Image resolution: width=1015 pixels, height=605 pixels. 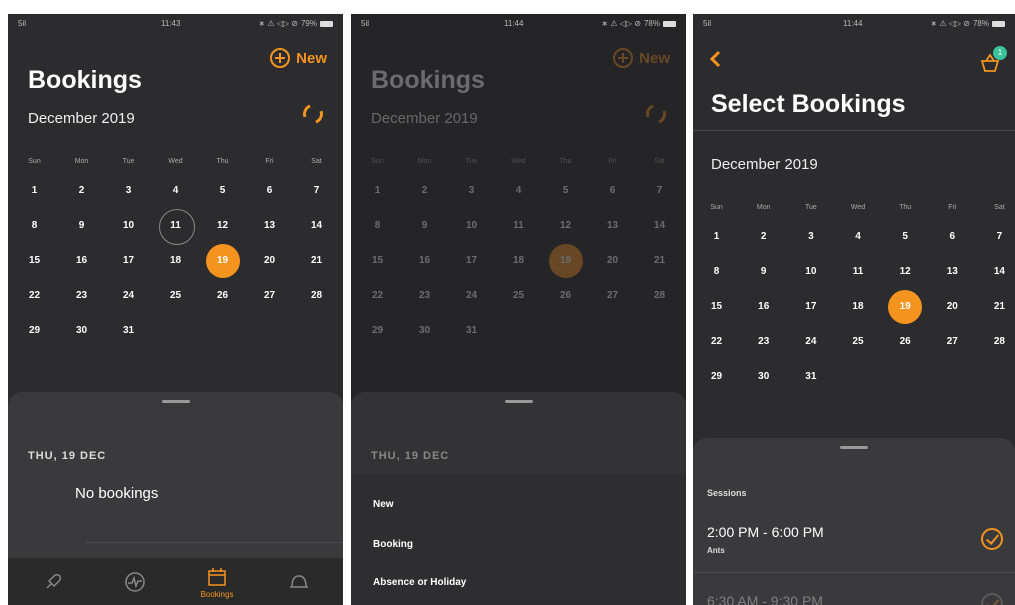 What do you see at coordinates (313, 114) in the screenshot?
I see `refresh-icon` at bounding box center [313, 114].